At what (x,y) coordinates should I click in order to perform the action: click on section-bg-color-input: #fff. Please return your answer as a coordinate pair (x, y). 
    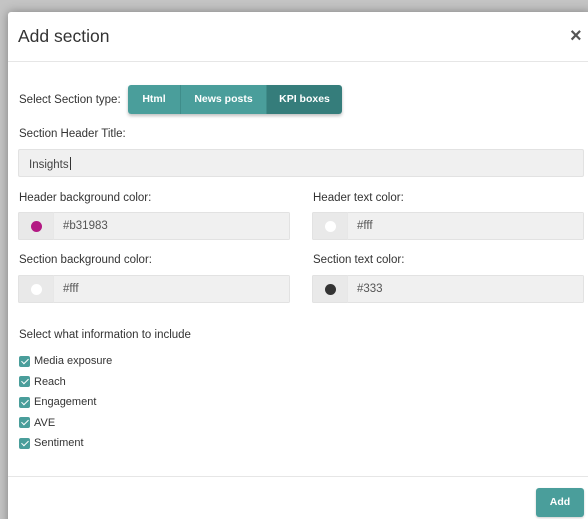
    Looking at the image, I should click on (171, 289).